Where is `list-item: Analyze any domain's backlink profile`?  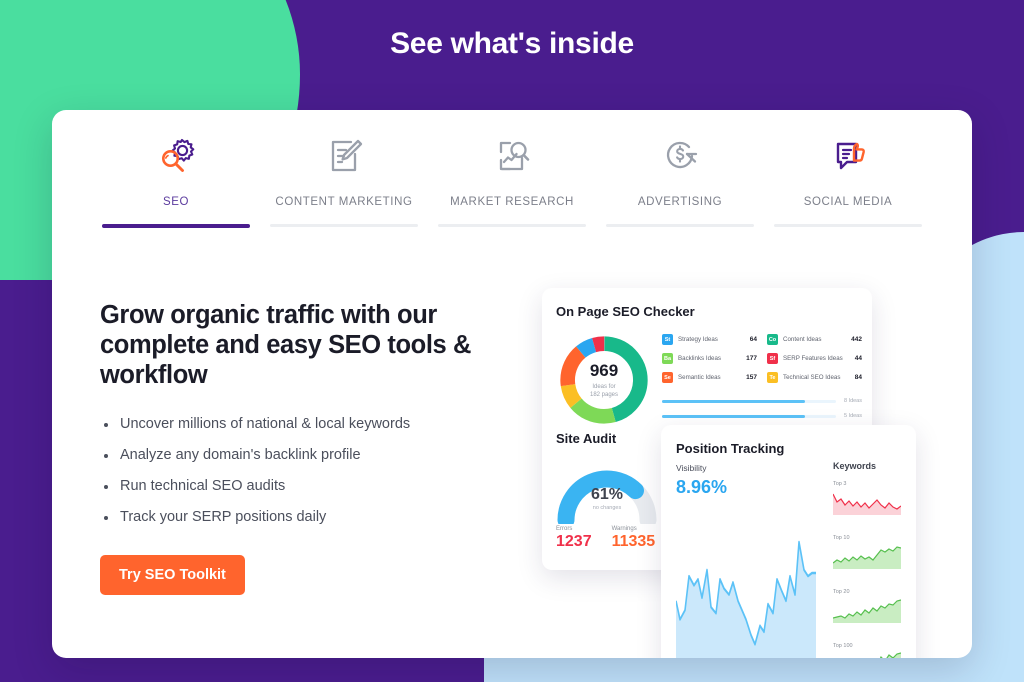 list-item: Analyze any domain's backlink profile is located at coordinates (295, 455).